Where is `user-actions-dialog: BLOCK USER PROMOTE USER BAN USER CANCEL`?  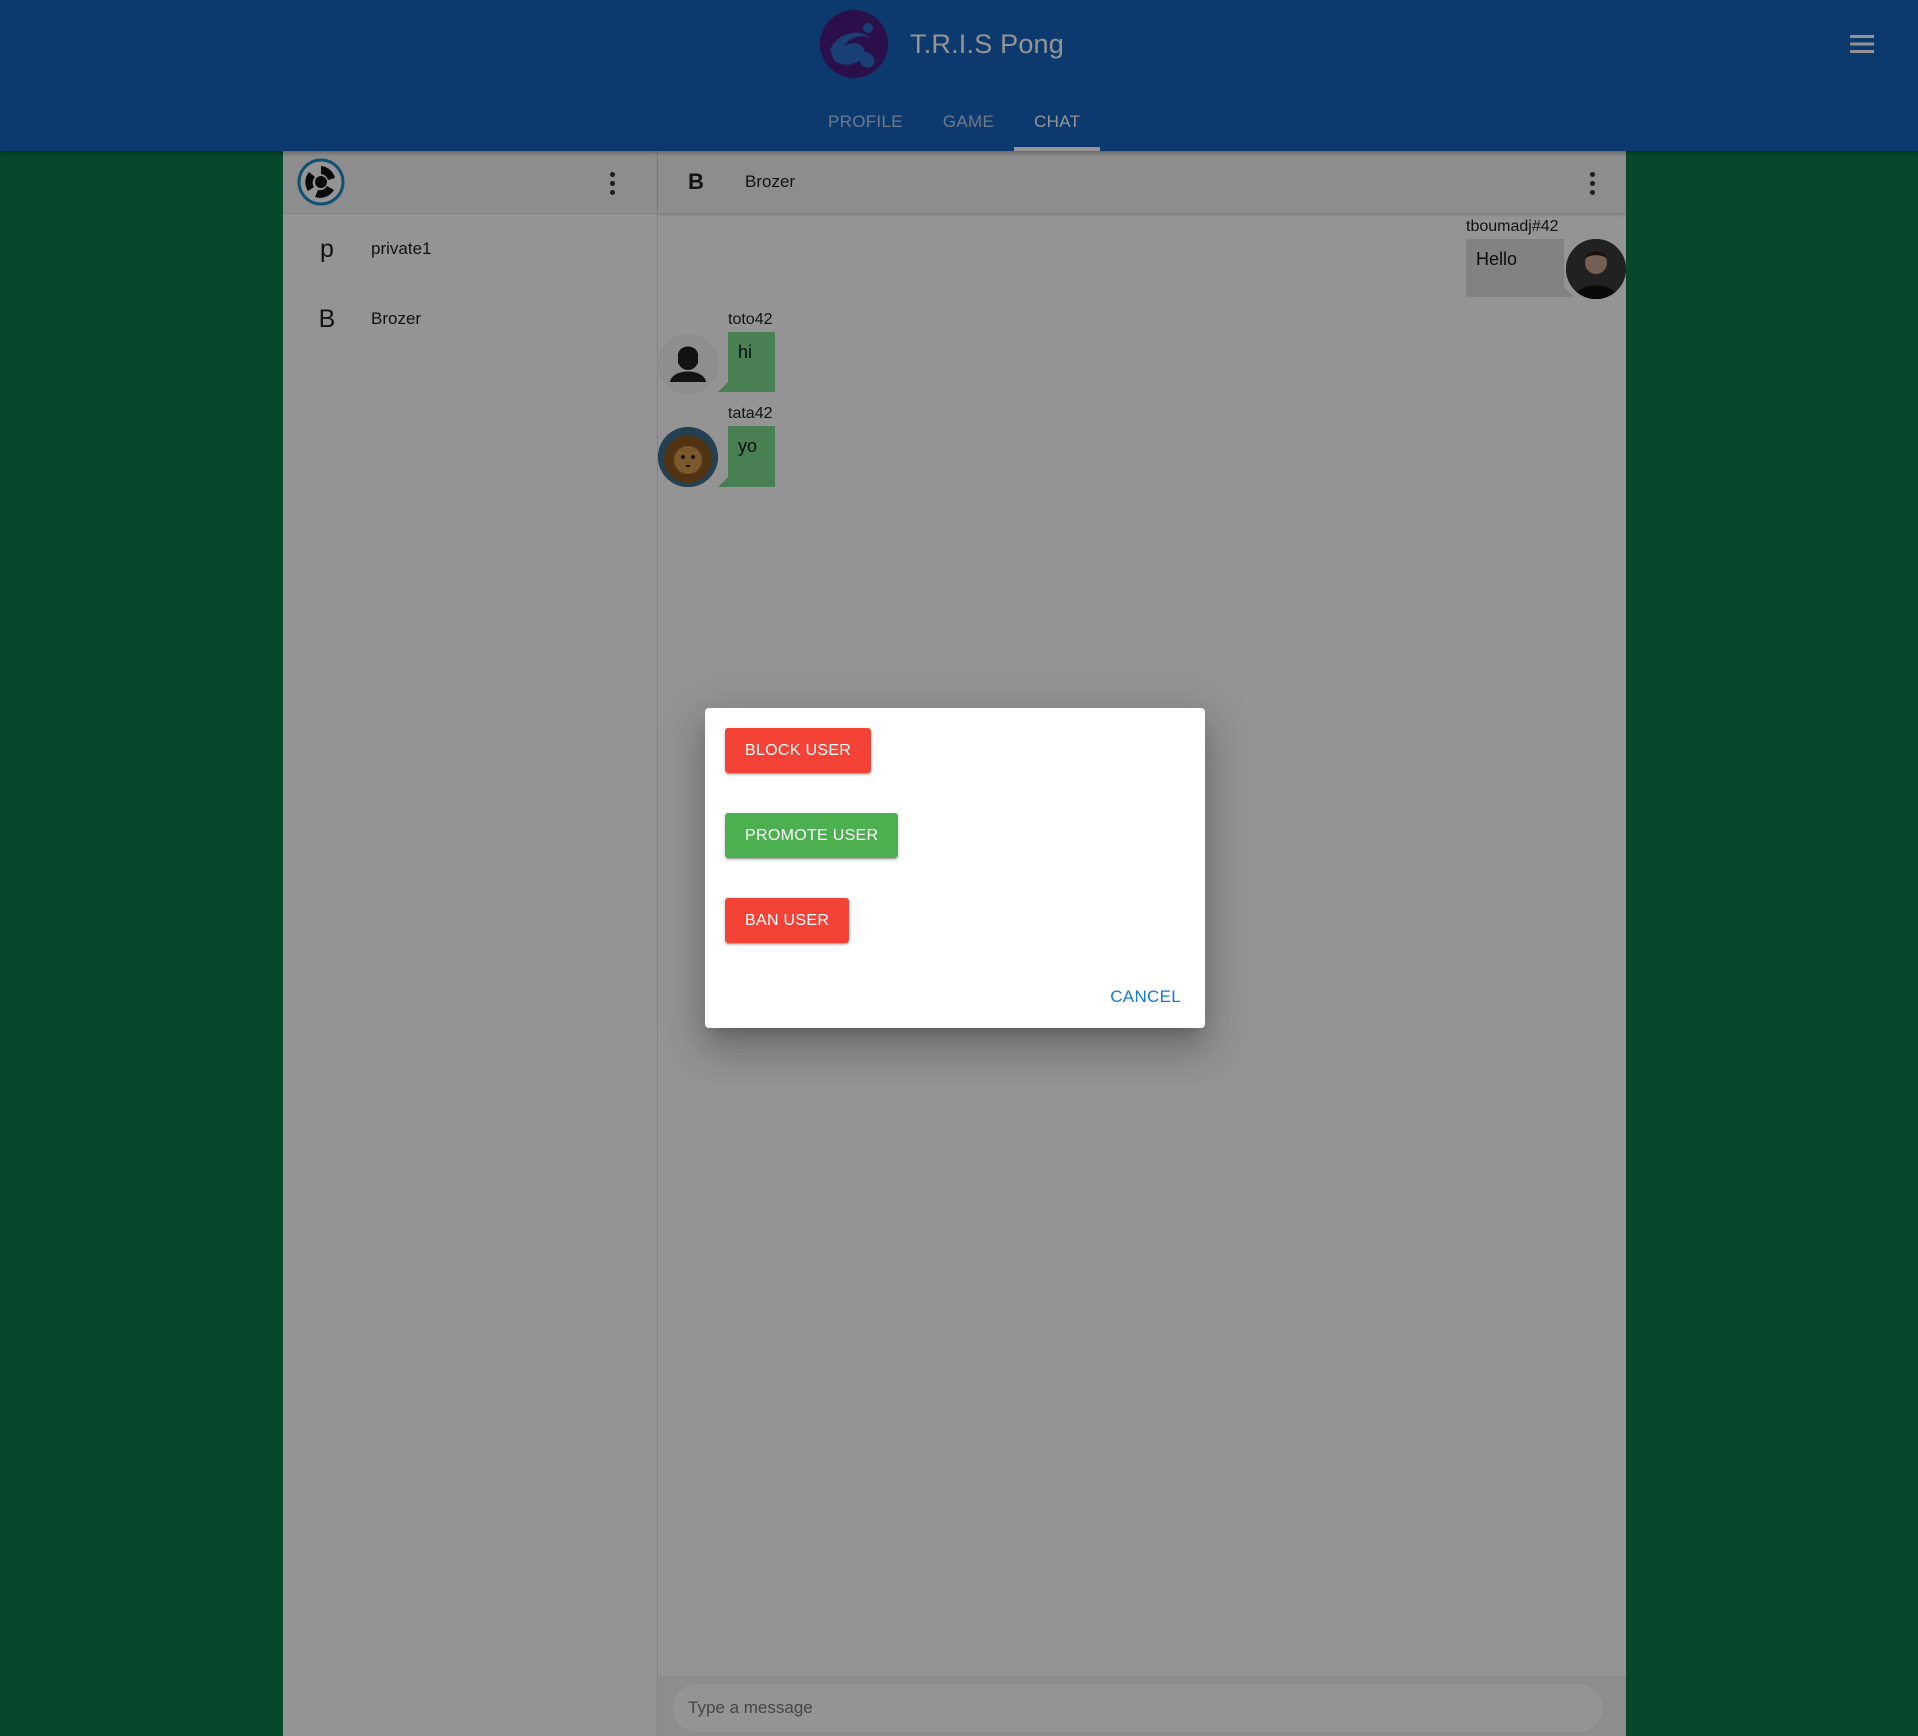
user-actions-dialog: BLOCK USER PROMOTE USER BAN USER CANCEL is located at coordinates (955, 868).